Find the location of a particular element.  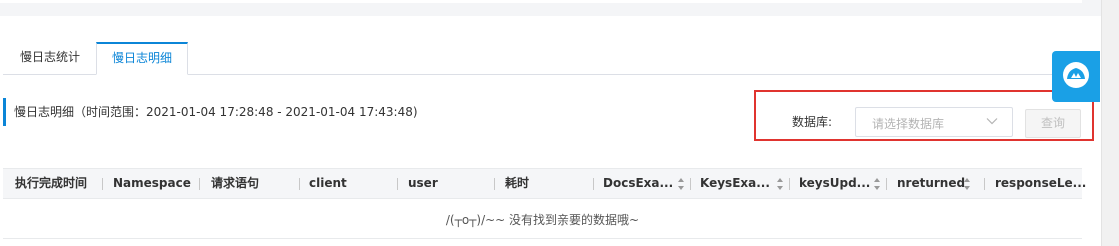

column-header: 执行完成时间 is located at coordinates (51, 183).